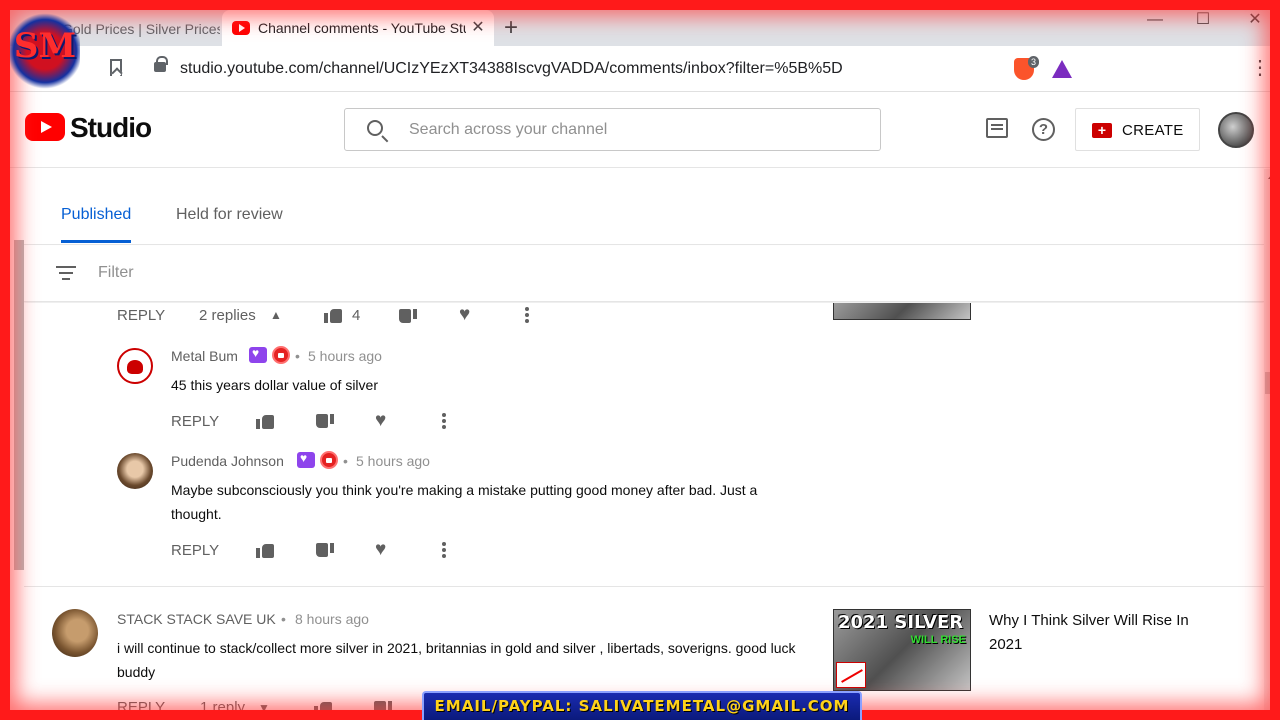  I want to click on youtube-favicon-icon, so click(241, 28).